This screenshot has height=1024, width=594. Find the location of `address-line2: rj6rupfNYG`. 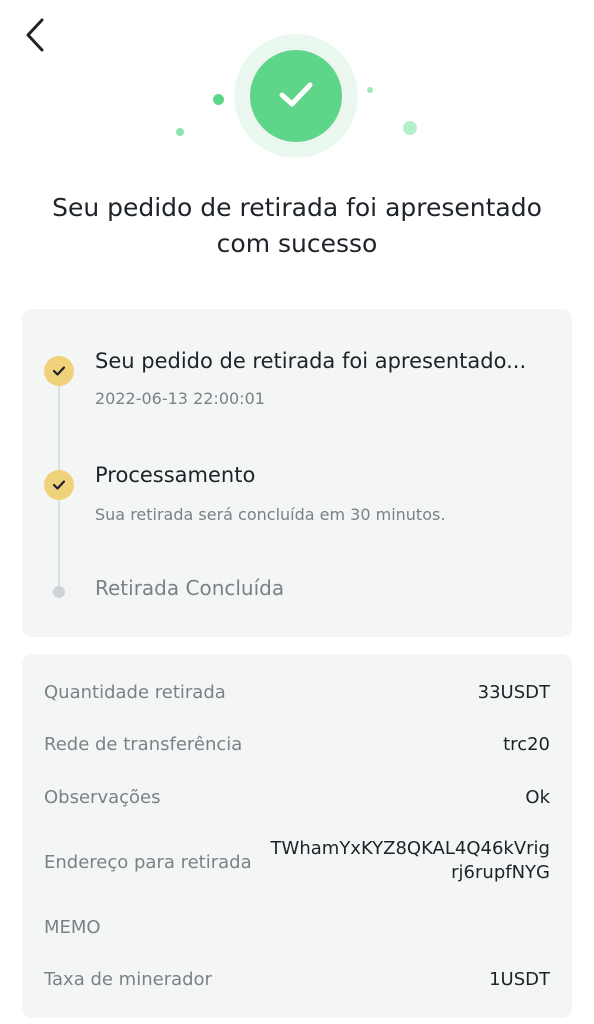

address-line2: rj6rupfNYG is located at coordinates (500, 872).